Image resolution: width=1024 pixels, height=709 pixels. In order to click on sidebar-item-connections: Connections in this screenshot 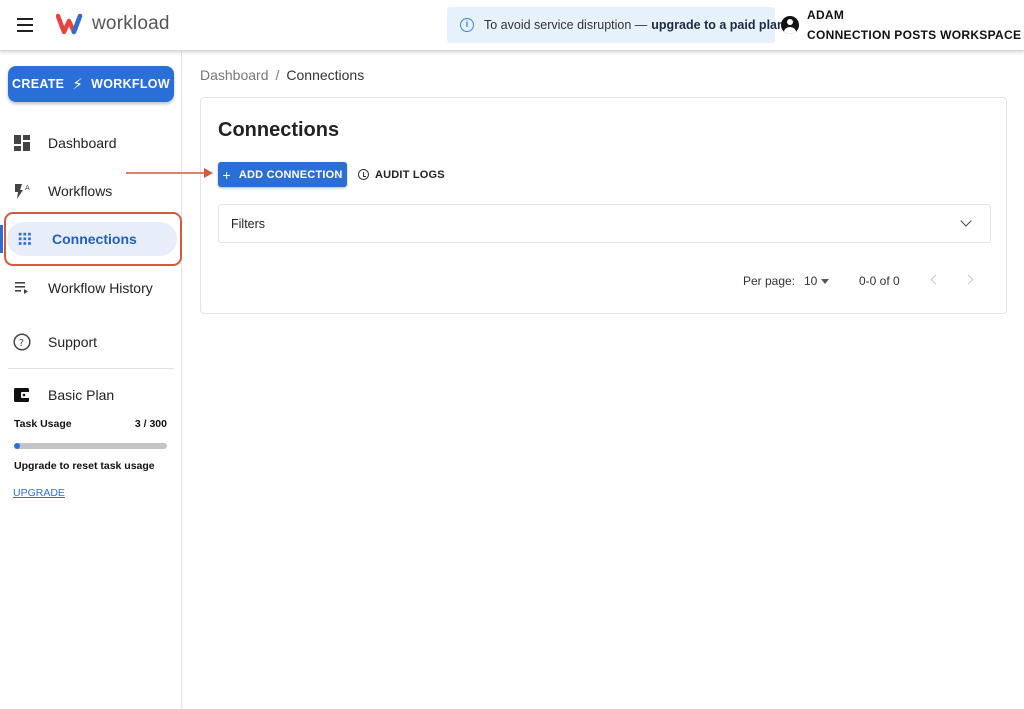, I will do `click(91, 239)`.